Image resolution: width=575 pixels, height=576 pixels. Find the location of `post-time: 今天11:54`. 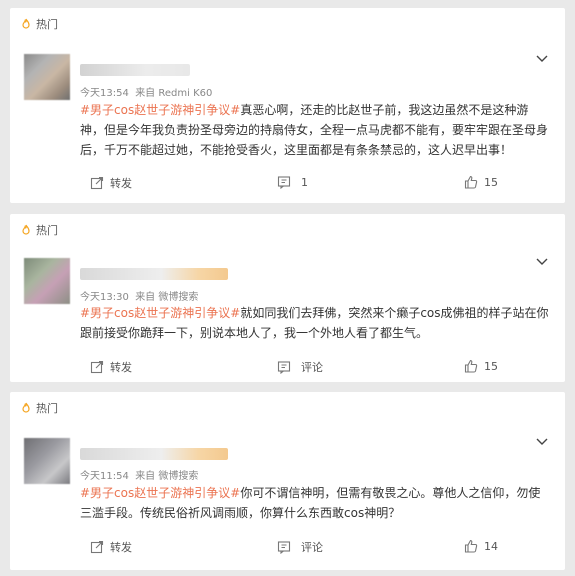

post-time: 今天11:54 is located at coordinates (104, 476).